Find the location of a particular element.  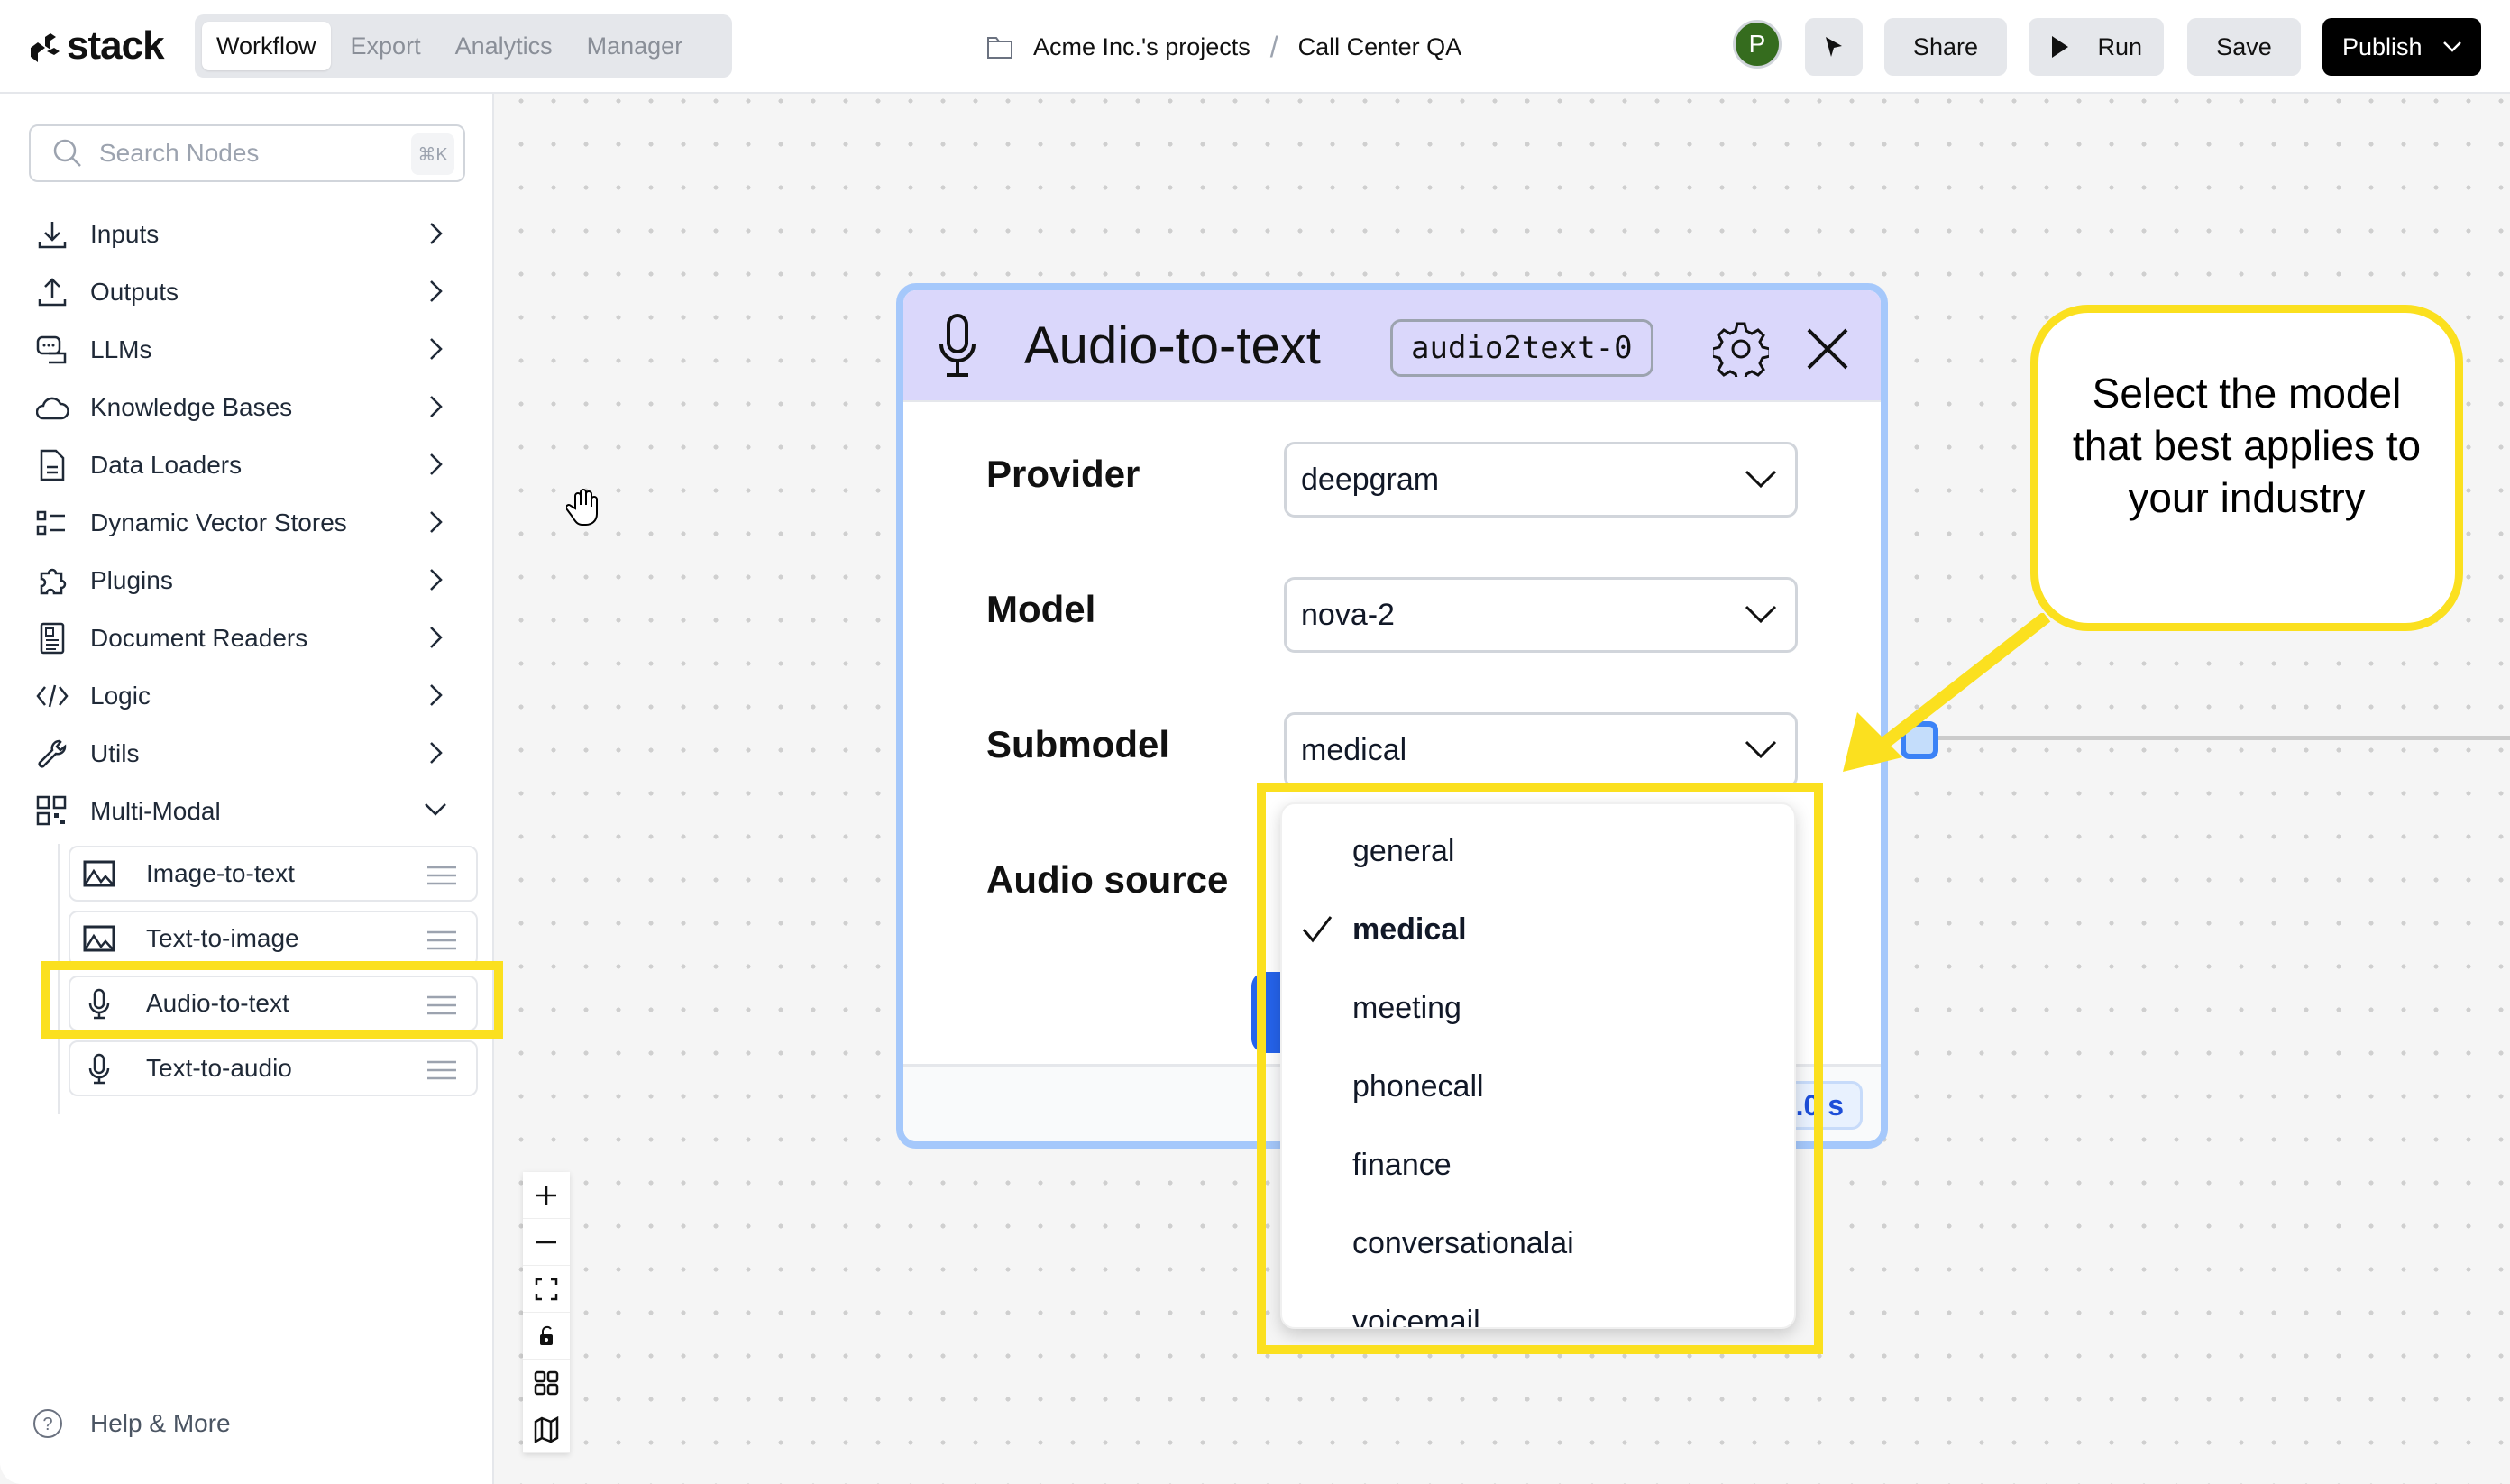

sidebar-category-plugins: Plugins is located at coordinates (250, 580).